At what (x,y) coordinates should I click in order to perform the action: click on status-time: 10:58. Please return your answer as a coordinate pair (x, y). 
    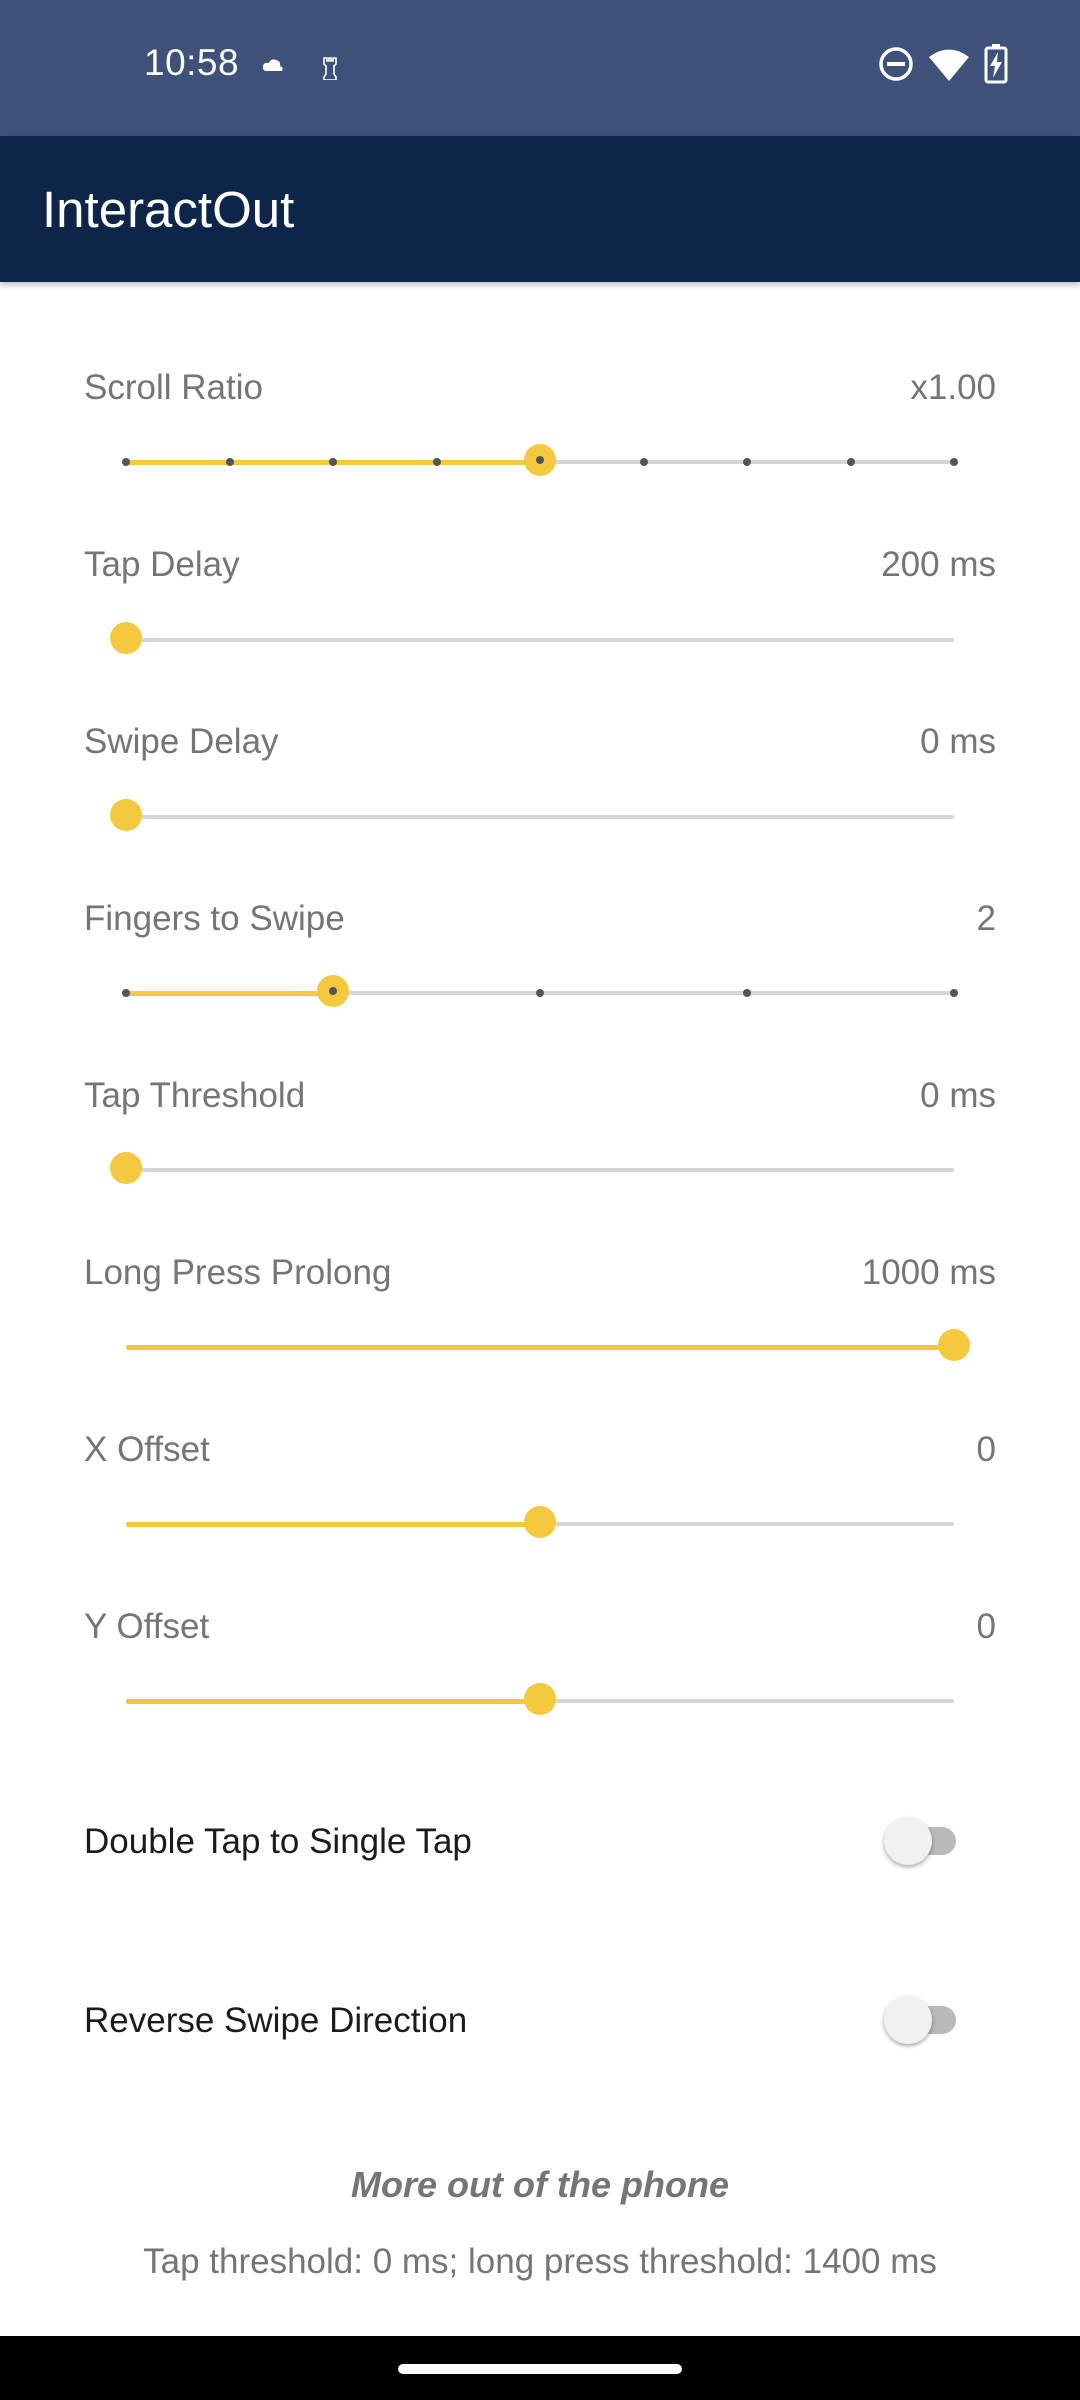
    Looking at the image, I should click on (192, 62).